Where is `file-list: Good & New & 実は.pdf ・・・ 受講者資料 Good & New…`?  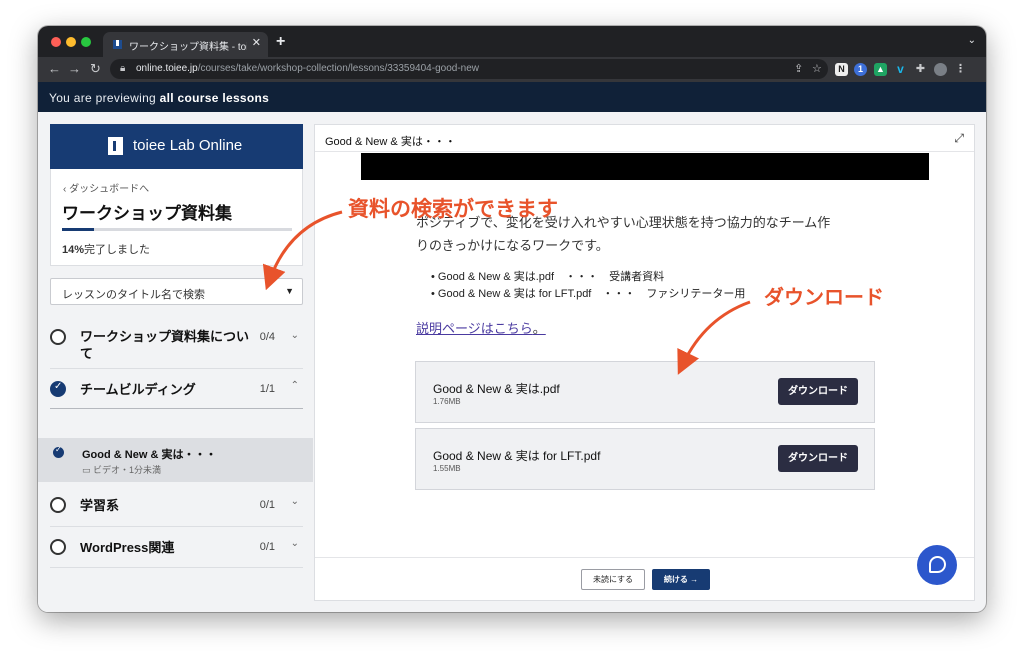 file-list: Good & New & 実は.pdf ・・・ 受講者資料 Good & New… is located at coordinates (588, 286).